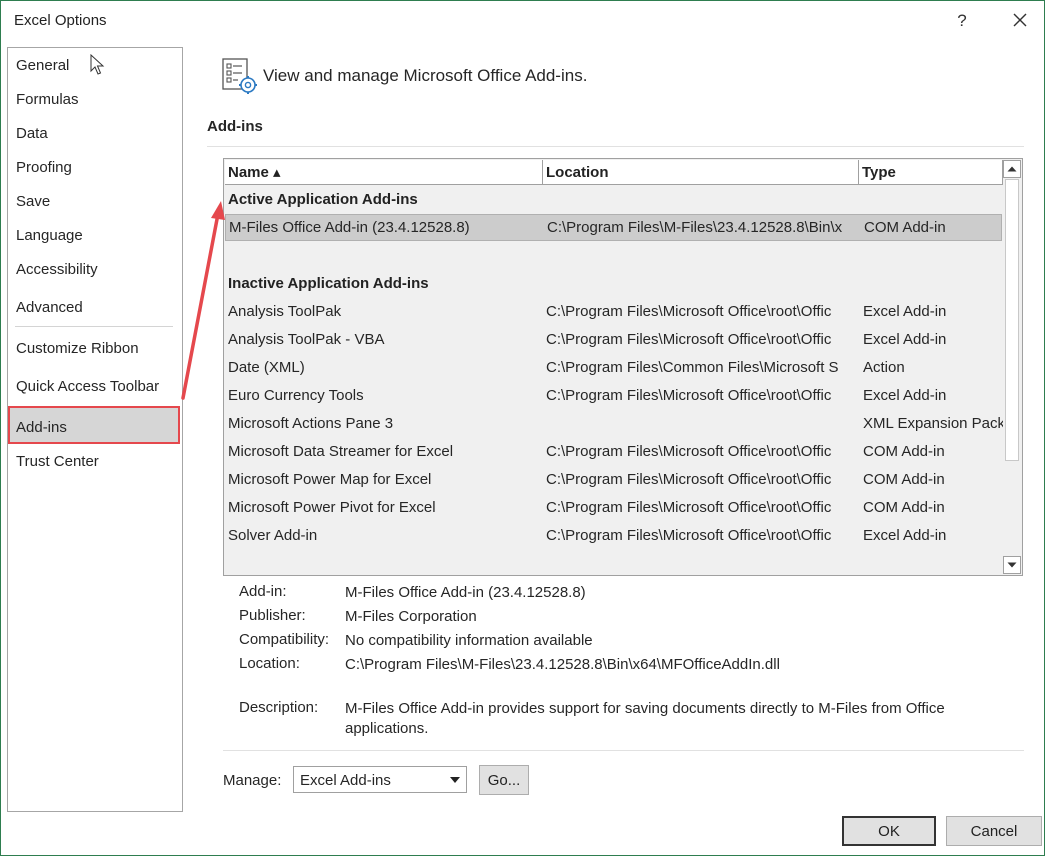  What do you see at coordinates (933, 423) in the screenshot?
I see `addin-type: XML Expansion Pack` at bounding box center [933, 423].